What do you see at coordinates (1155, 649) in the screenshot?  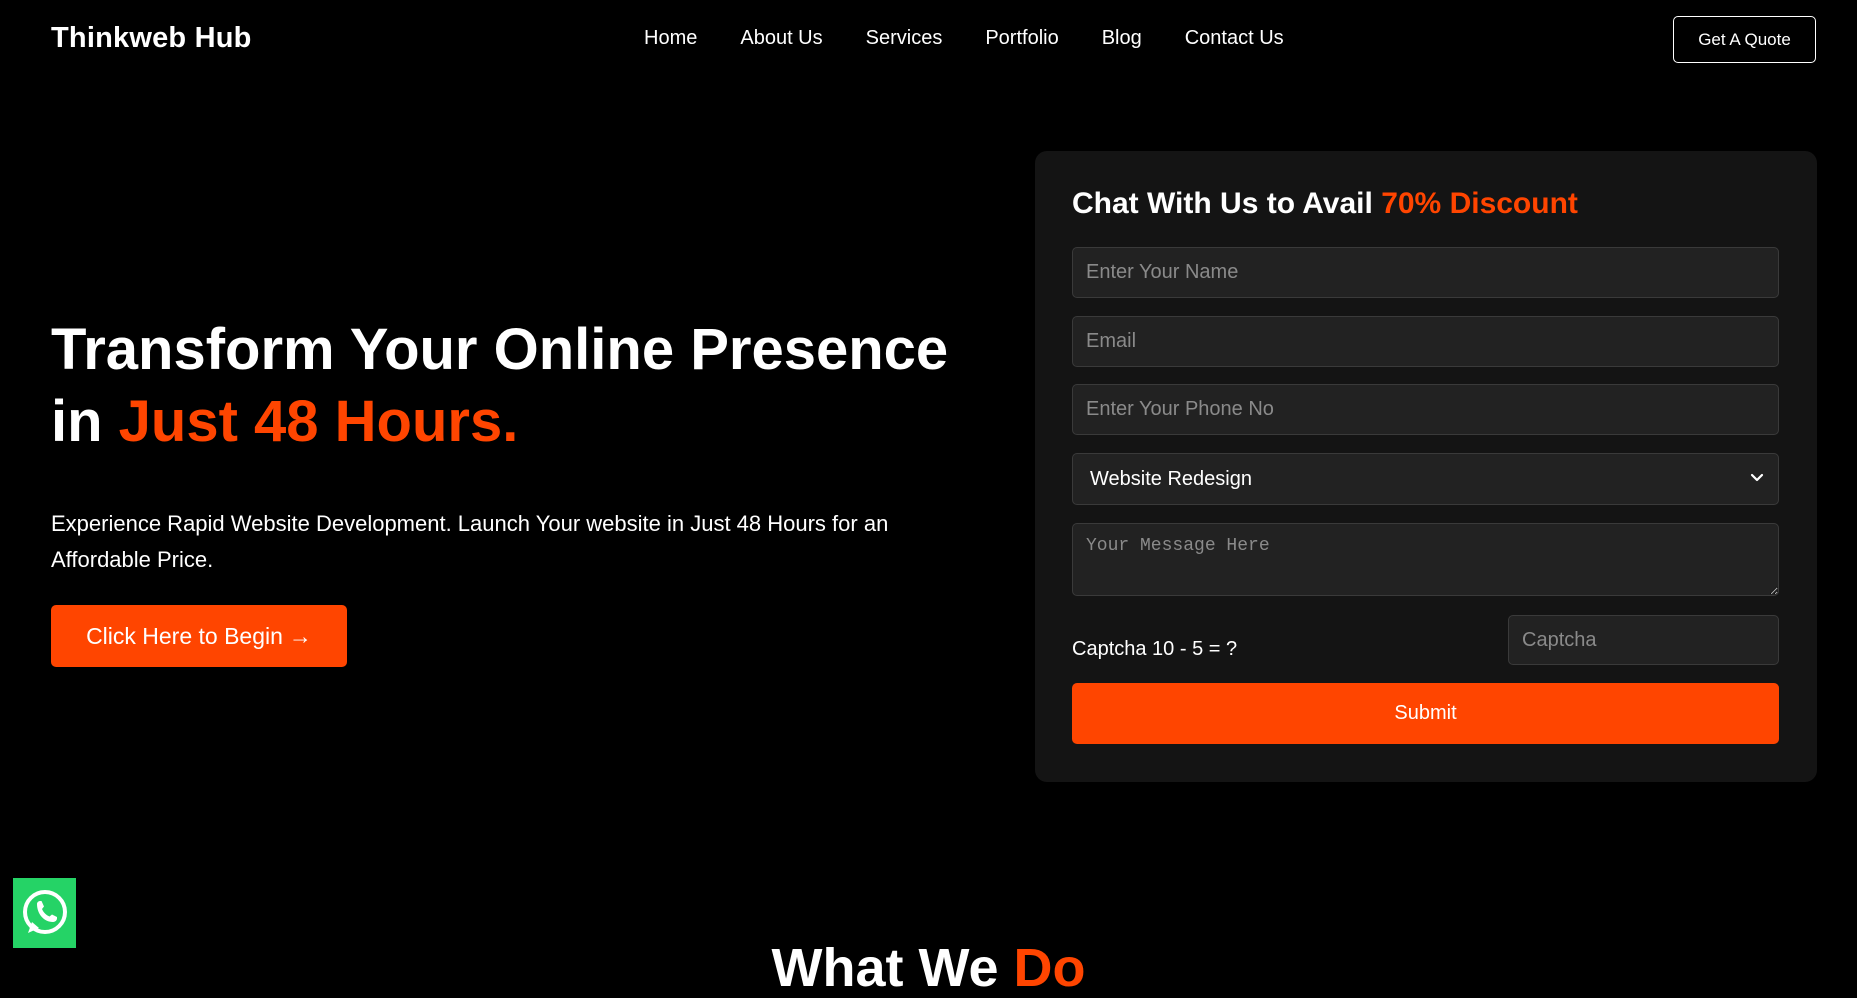 I see `captcha-label: Captcha 10 - 5 = ?` at bounding box center [1155, 649].